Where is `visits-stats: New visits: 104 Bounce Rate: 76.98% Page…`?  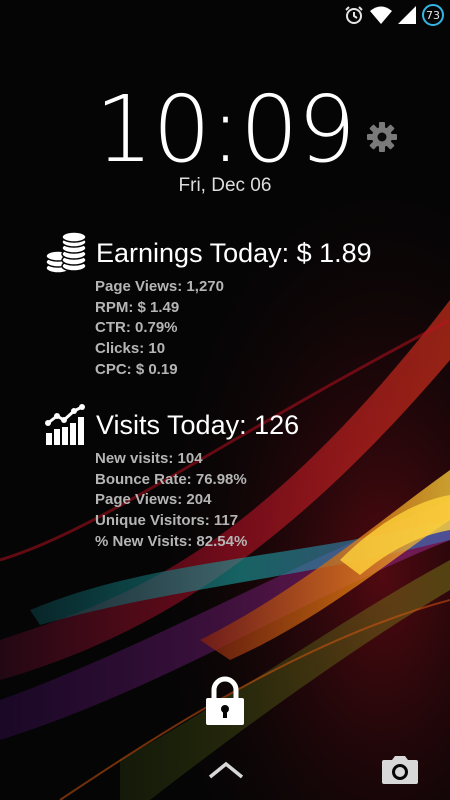
visits-stats: New visits: 104 Bounce Rate: 76.98% Page… is located at coordinates (264, 501).